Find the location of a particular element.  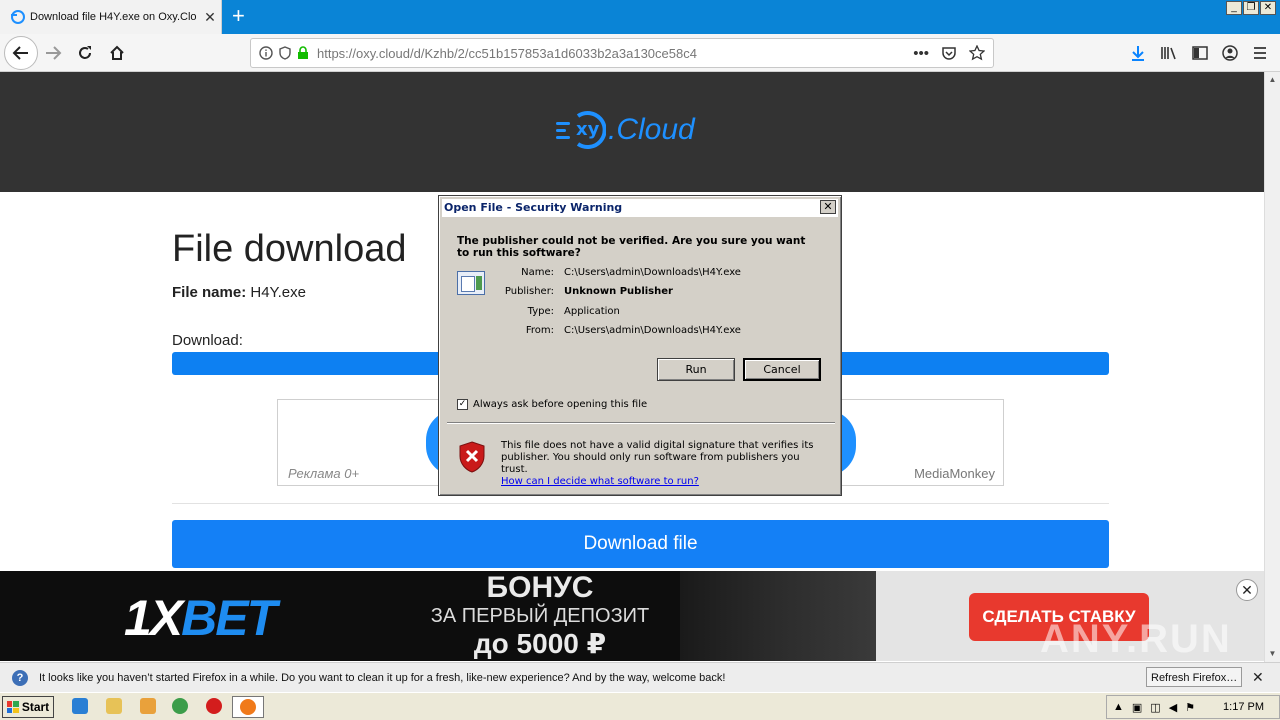

tab-close-icon: ✕ is located at coordinates (210, 17).